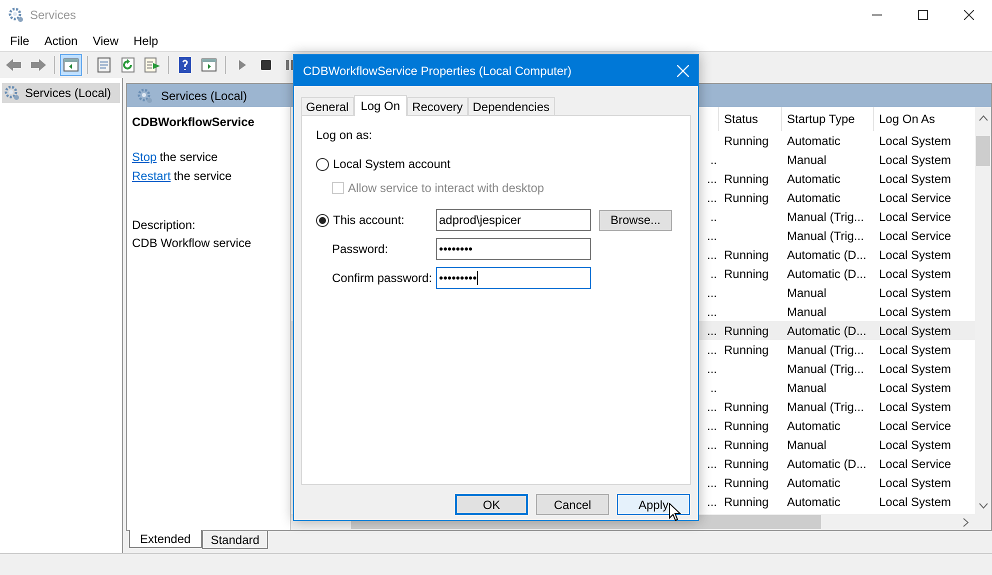 This screenshot has width=992, height=575. I want to click on dialog-button: Apply, so click(653, 504).